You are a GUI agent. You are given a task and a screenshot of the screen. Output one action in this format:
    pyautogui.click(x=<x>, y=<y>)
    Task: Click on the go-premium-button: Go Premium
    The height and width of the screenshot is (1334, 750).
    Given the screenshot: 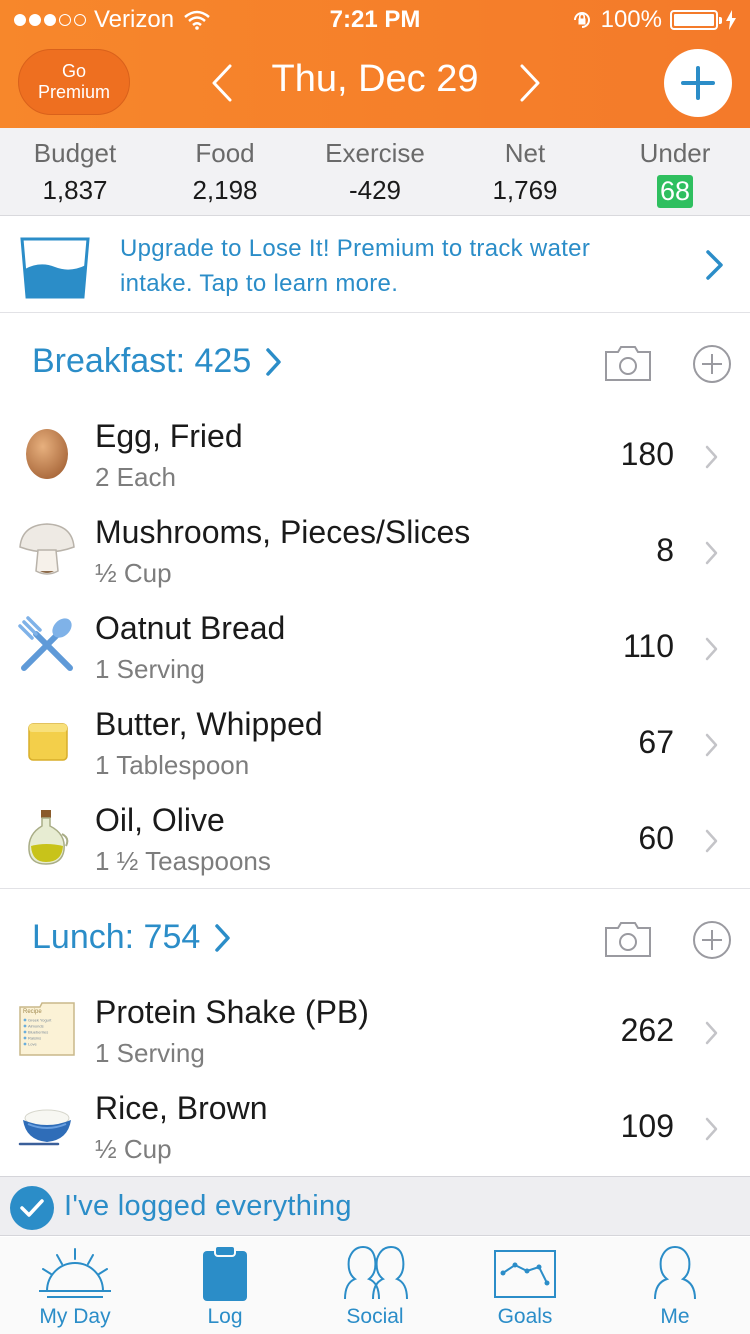 What is the action you would take?
    pyautogui.click(x=74, y=82)
    